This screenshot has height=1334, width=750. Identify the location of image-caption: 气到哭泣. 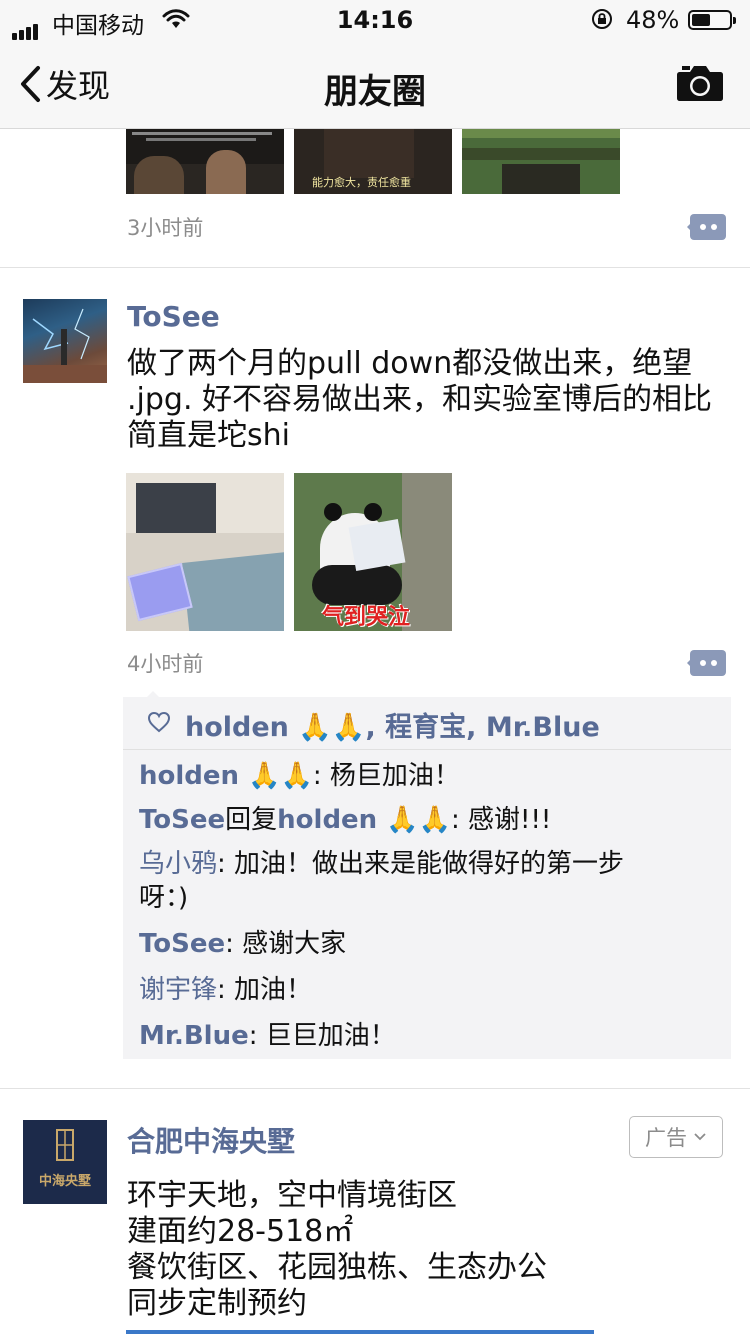
(366, 617).